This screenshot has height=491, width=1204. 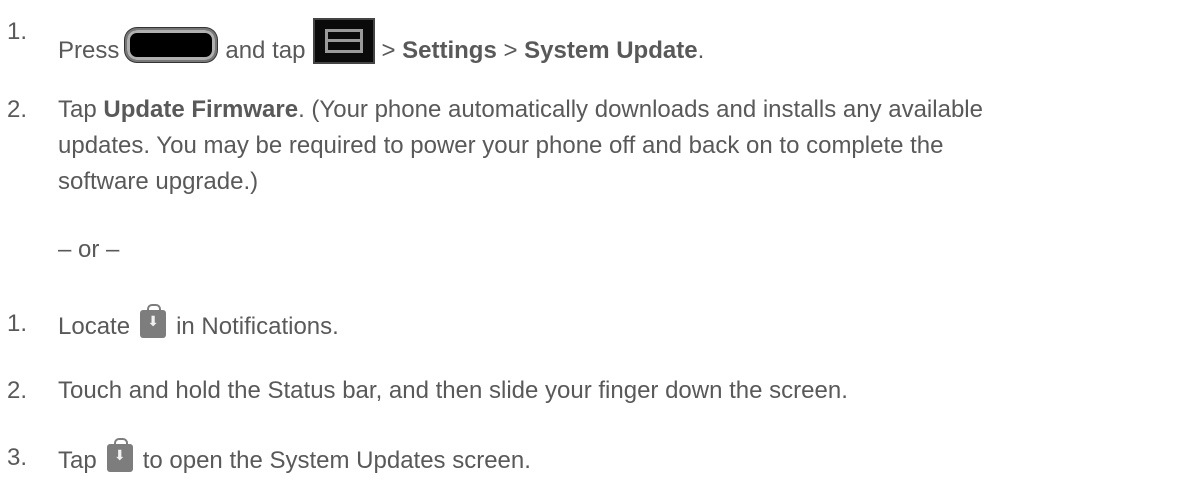 What do you see at coordinates (171, 45) in the screenshot?
I see `home-key-icon` at bounding box center [171, 45].